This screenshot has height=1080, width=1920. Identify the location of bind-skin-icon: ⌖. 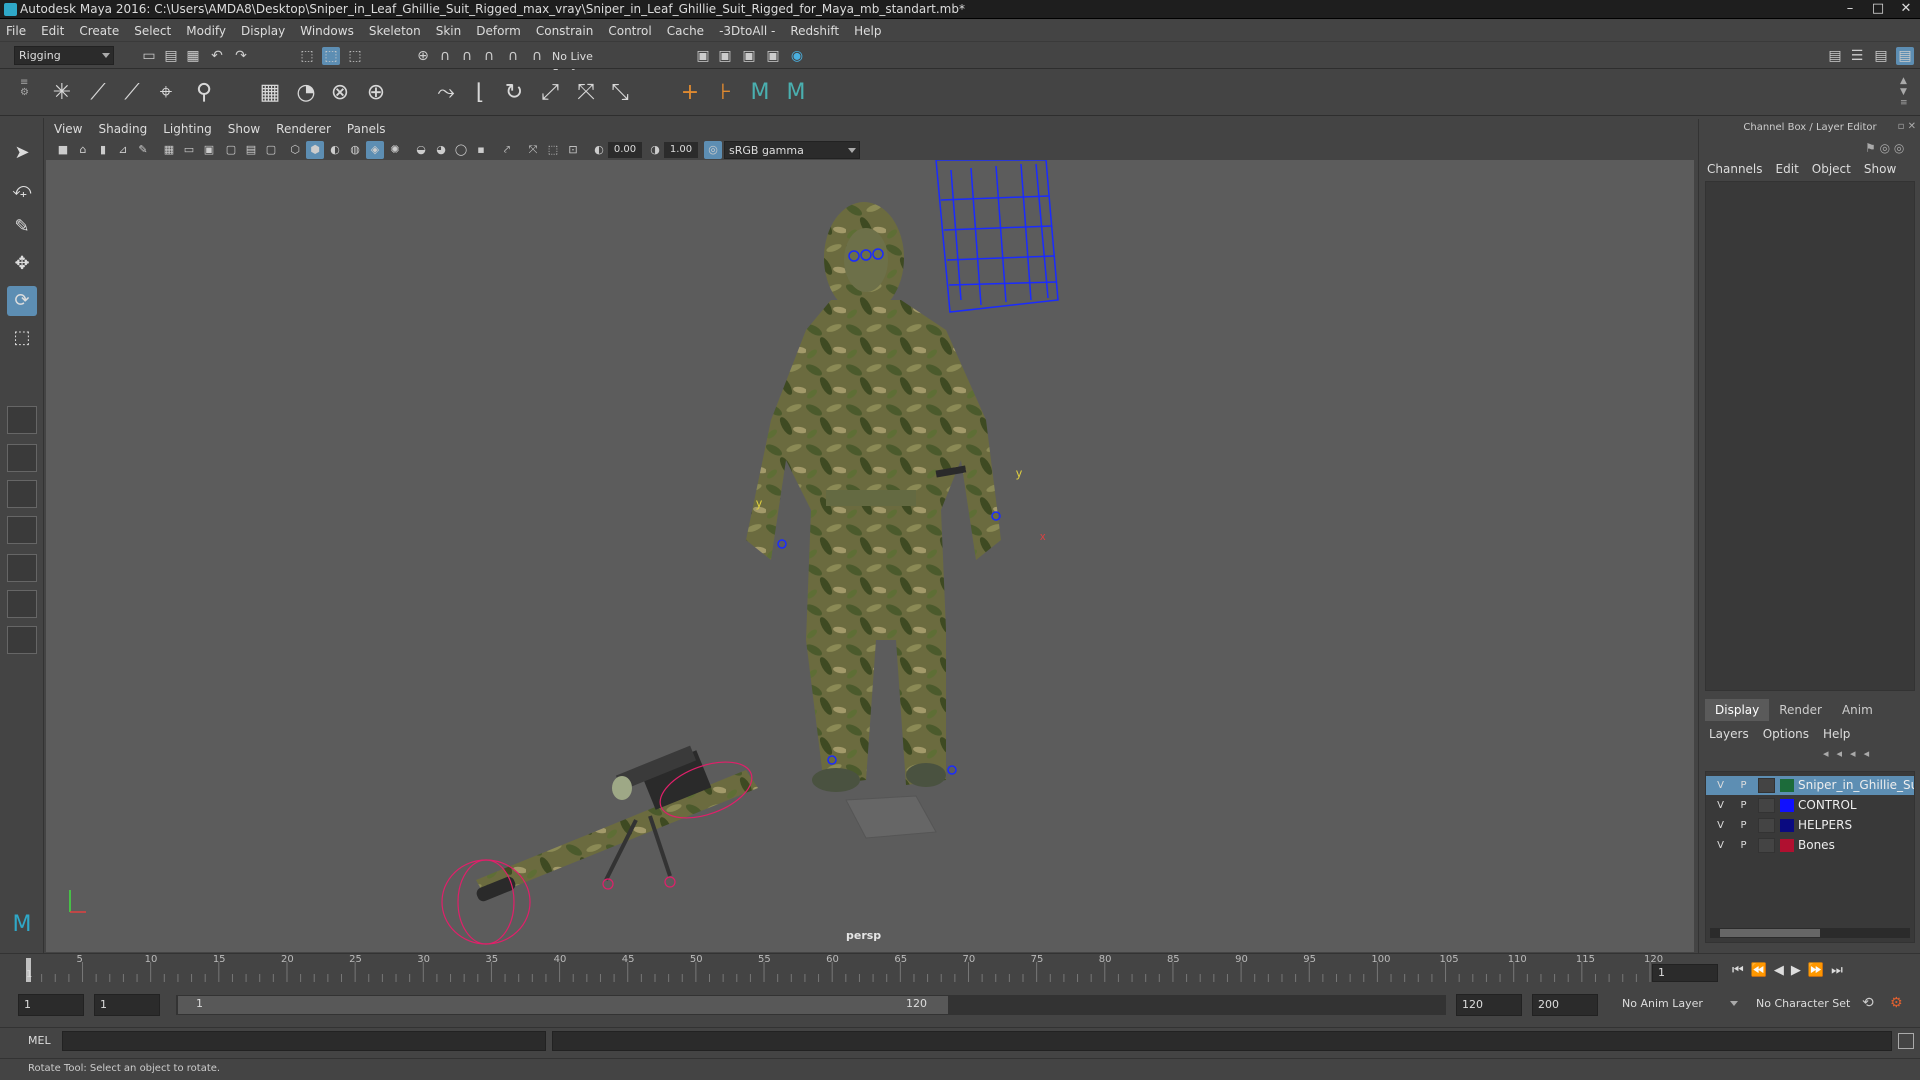
(166, 93).